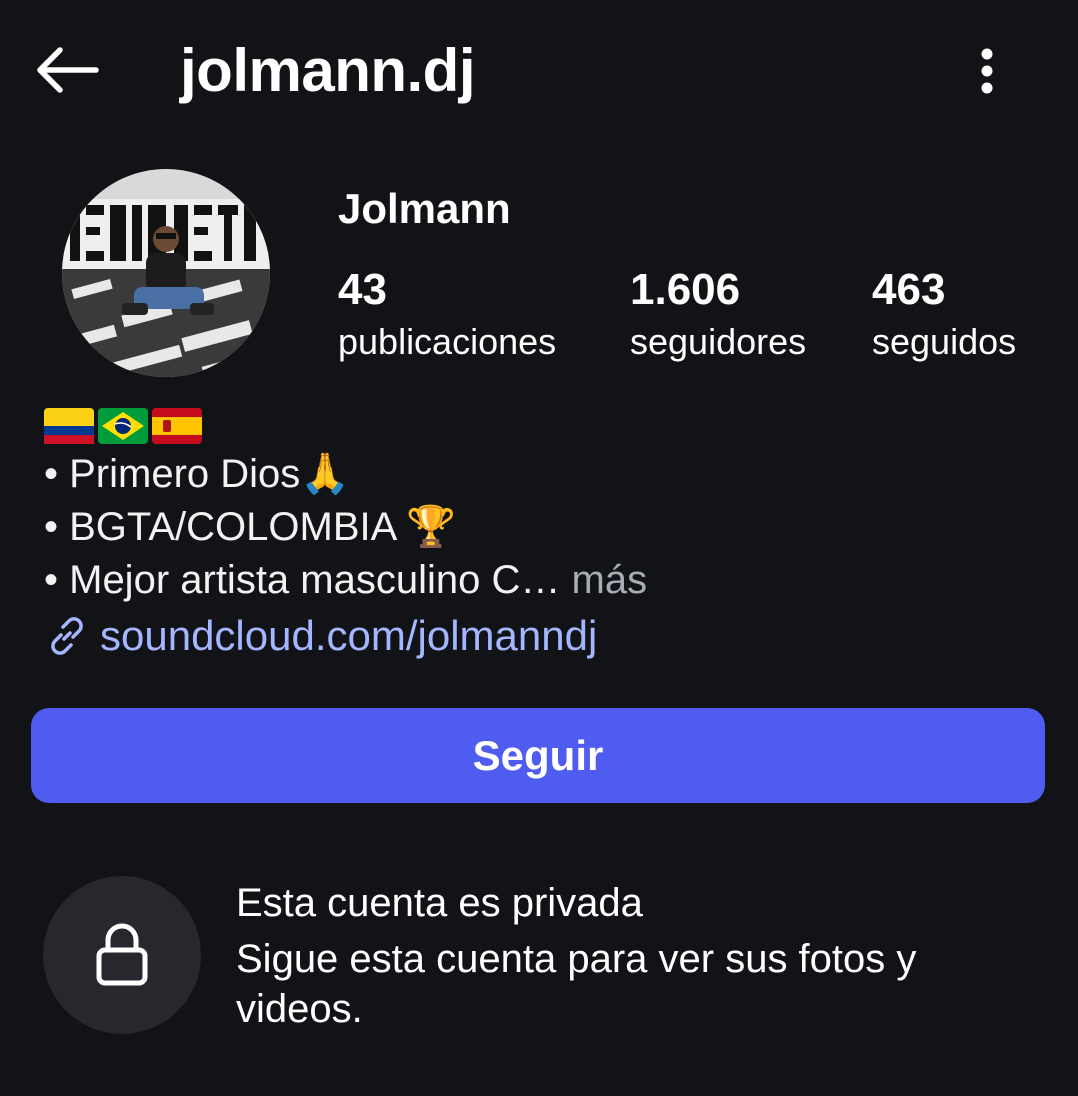 The image size is (1078, 1096). I want to click on stat-seguidores: 1.606 seguidores, so click(718, 314).